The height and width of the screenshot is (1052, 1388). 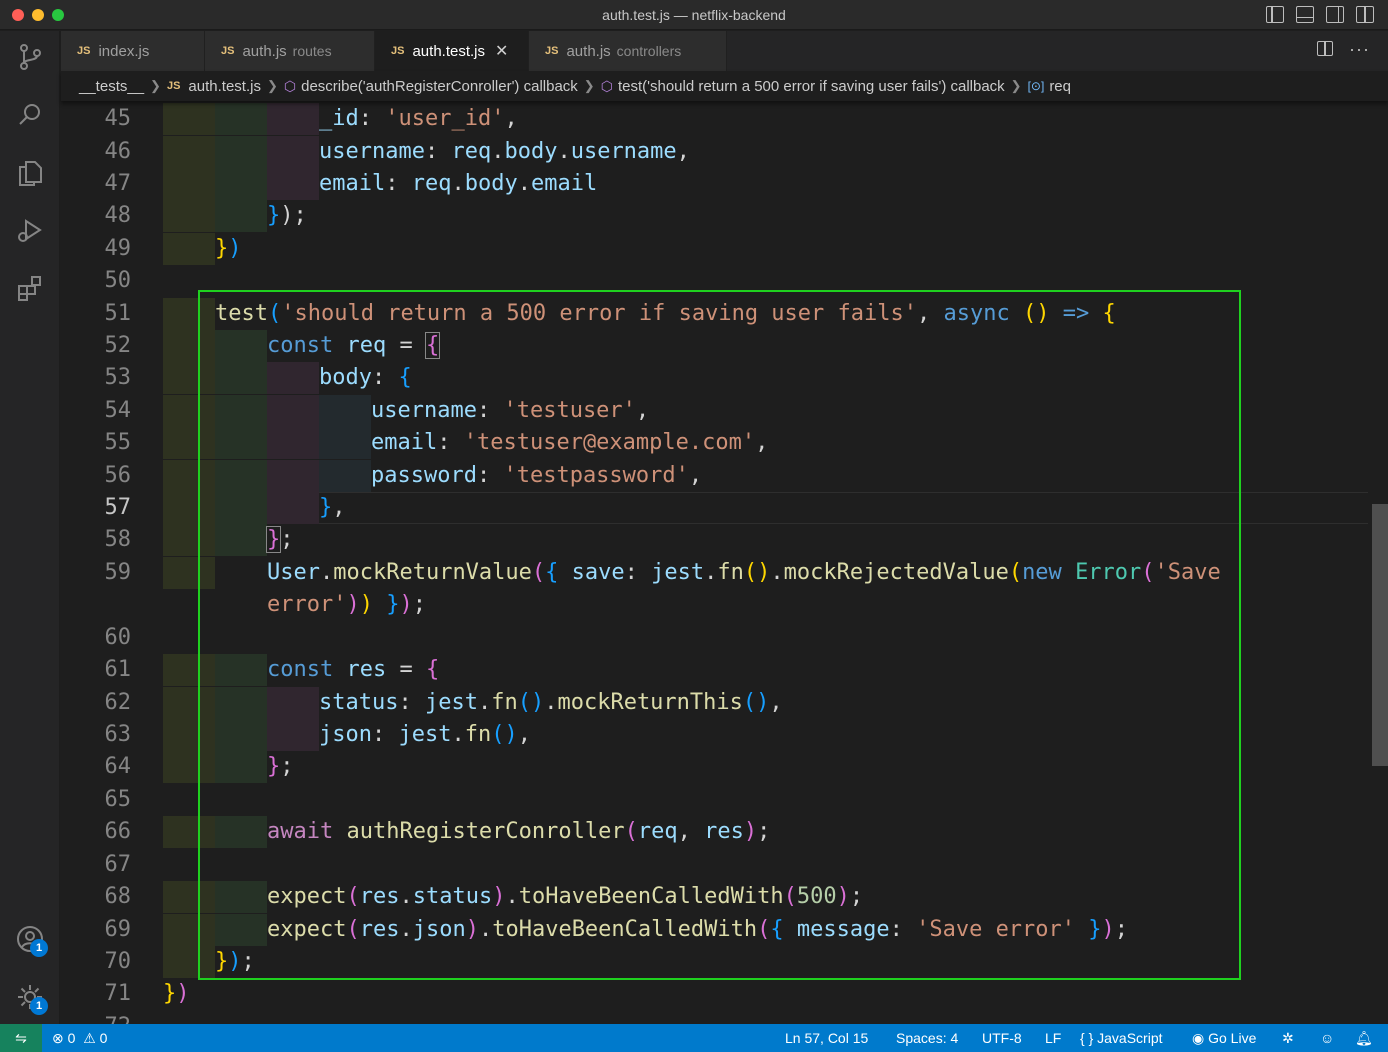 I want to click on tab-auth-js-controllers: JS auth.js controllers, so click(x=628, y=51).